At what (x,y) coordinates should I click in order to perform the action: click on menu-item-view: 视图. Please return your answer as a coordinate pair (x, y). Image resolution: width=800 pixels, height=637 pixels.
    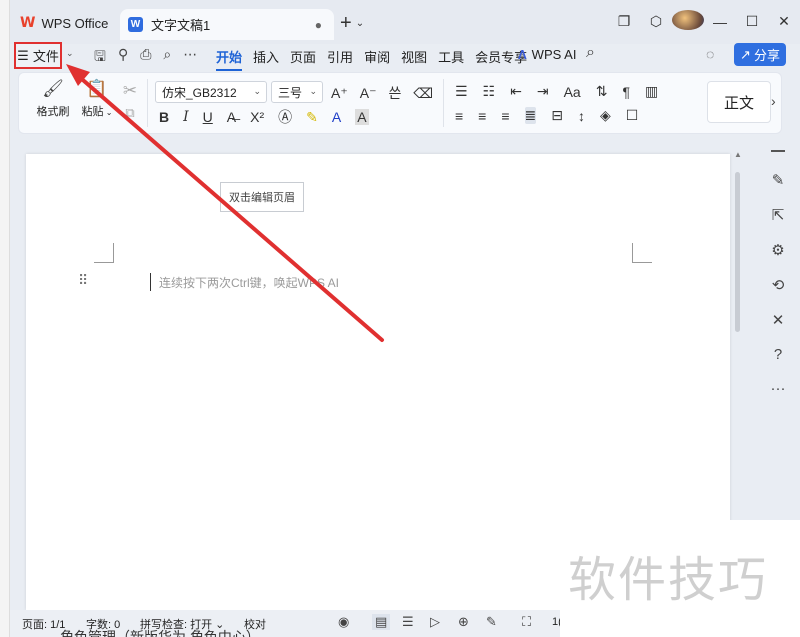
    Looking at the image, I should click on (414, 59).